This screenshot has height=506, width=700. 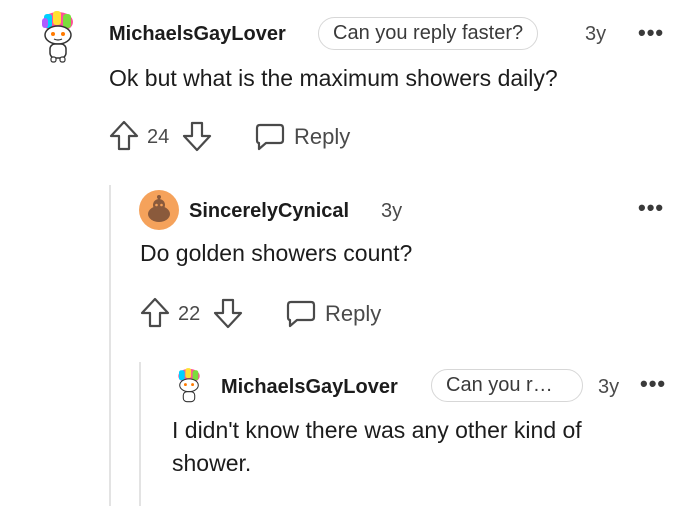 I want to click on comment-2-vote-count: 22, so click(x=189, y=314).